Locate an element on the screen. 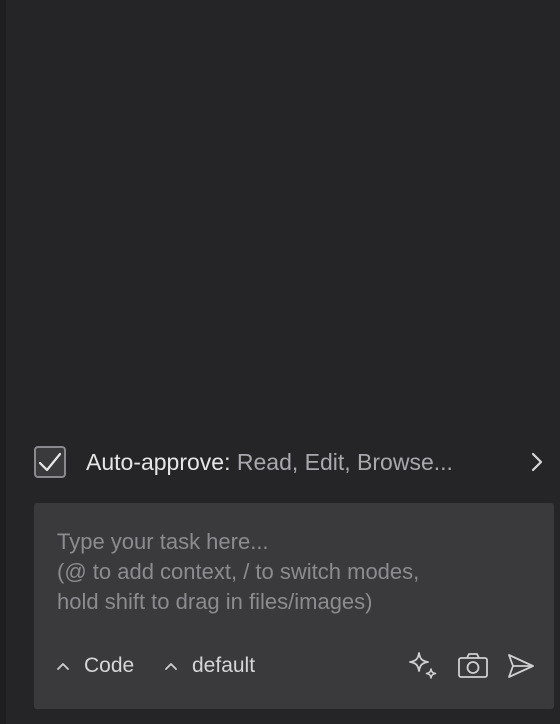  config-selector: default is located at coordinates (209, 666).